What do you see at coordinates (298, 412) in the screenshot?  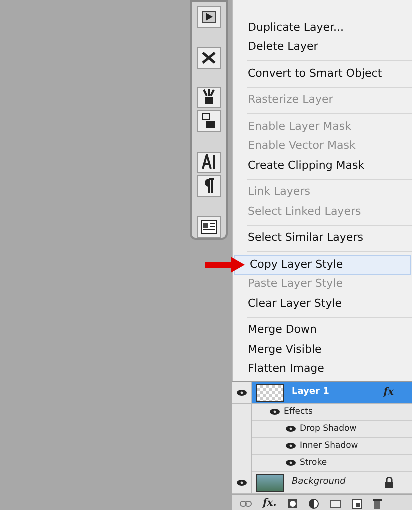 I see `effect-name: Effects` at bounding box center [298, 412].